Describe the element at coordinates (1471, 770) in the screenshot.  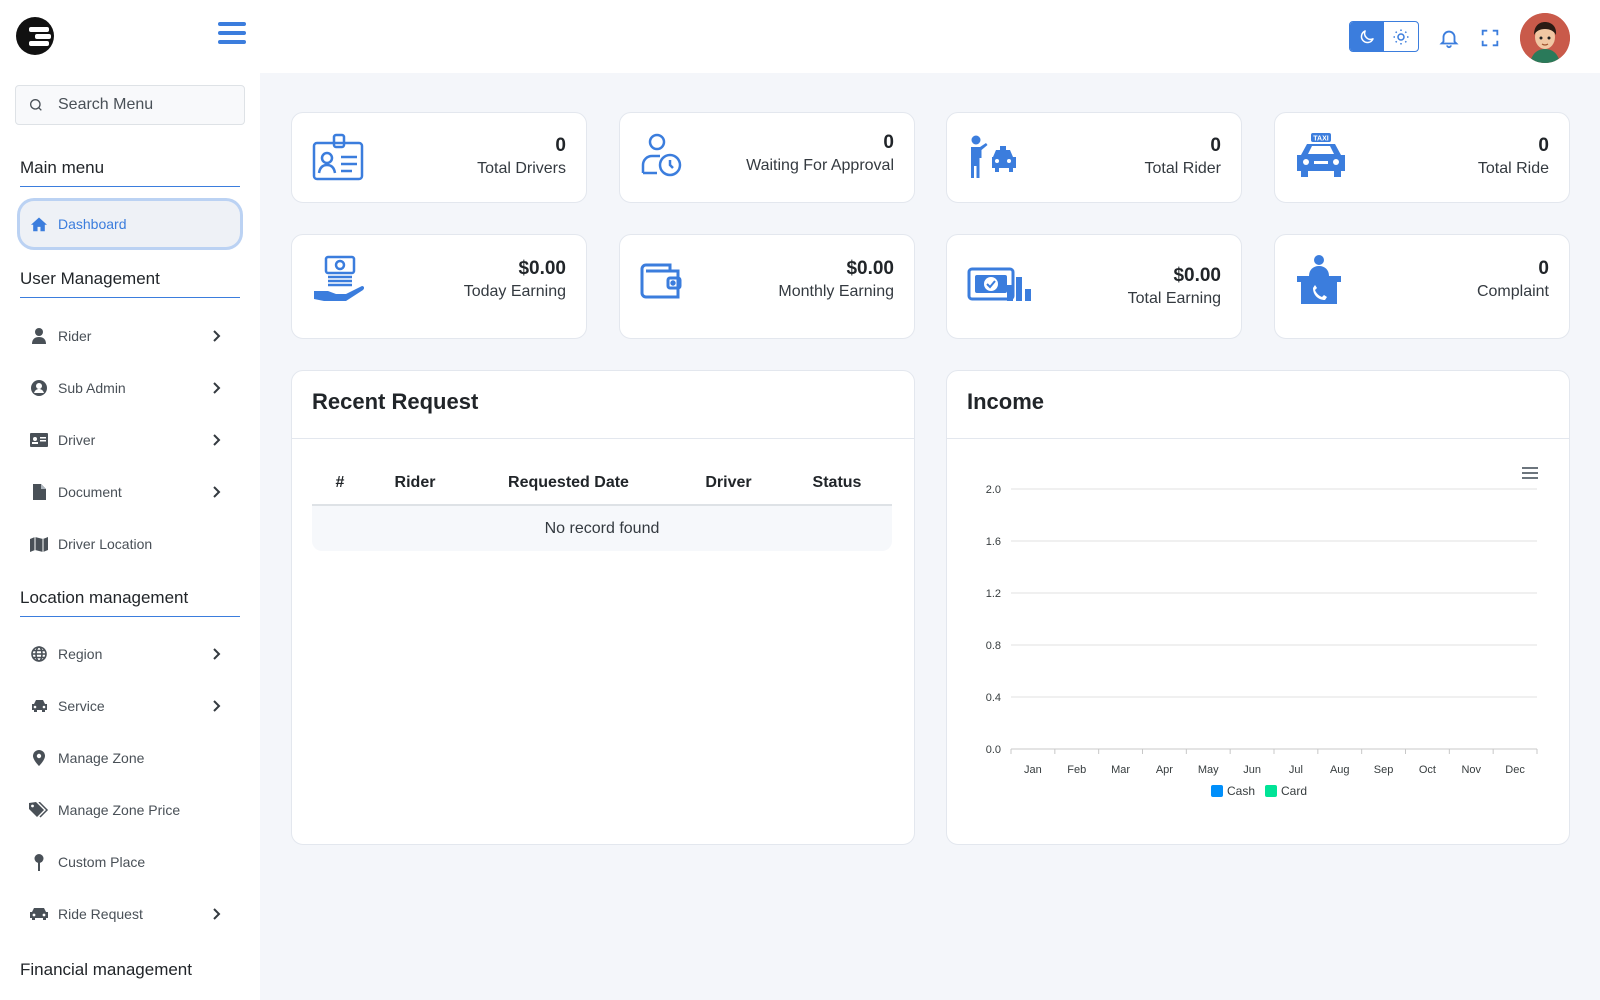
I see `x-tick-label: Nov` at that location.